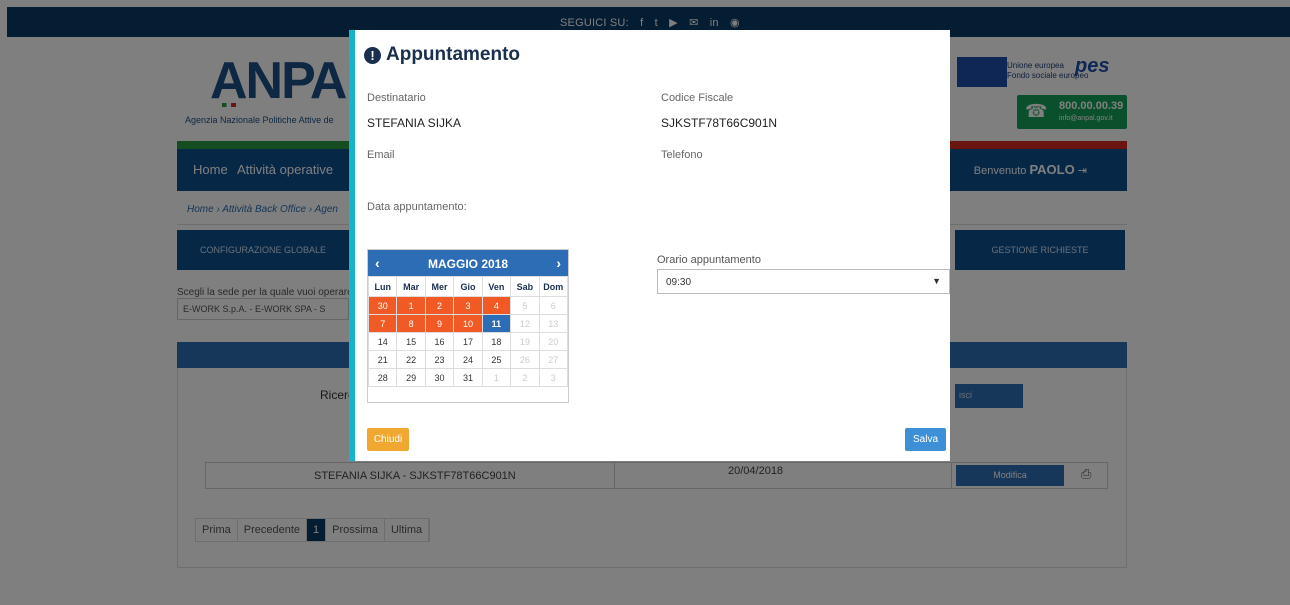 This screenshot has width=1290, height=605. I want to click on calendar-day: 20, so click(553, 341).